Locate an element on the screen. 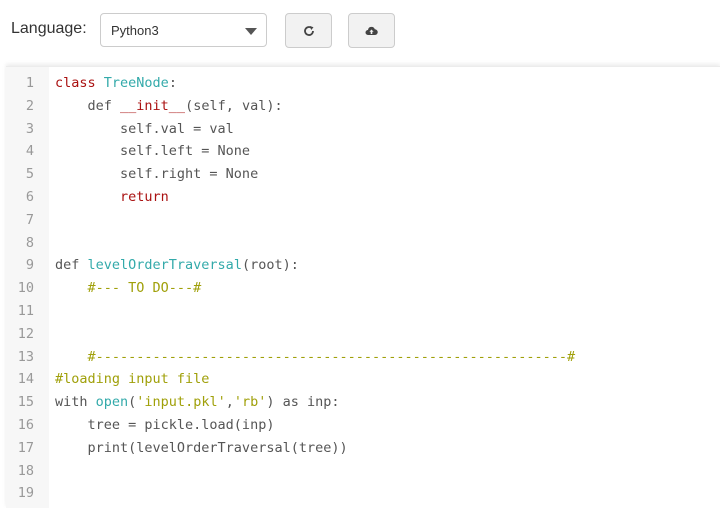 This screenshot has width=720, height=508. language-select-value: Python3 is located at coordinates (135, 30).